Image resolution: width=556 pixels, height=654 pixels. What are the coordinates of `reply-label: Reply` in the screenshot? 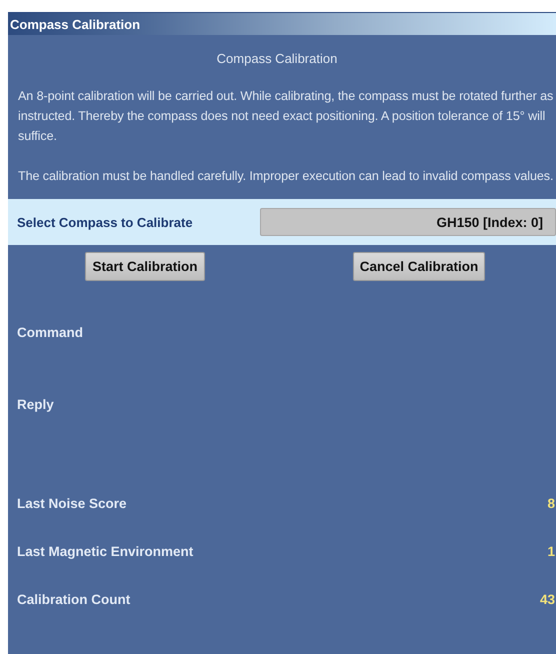 It's located at (35, 404).